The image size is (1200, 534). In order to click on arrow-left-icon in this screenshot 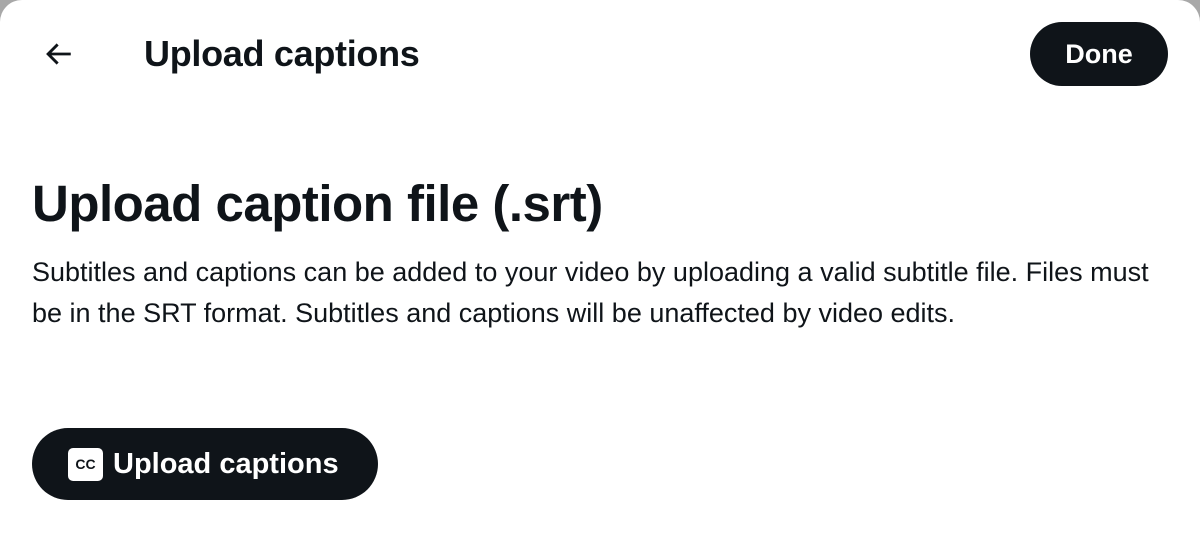, I will do `click(58, 54)`.